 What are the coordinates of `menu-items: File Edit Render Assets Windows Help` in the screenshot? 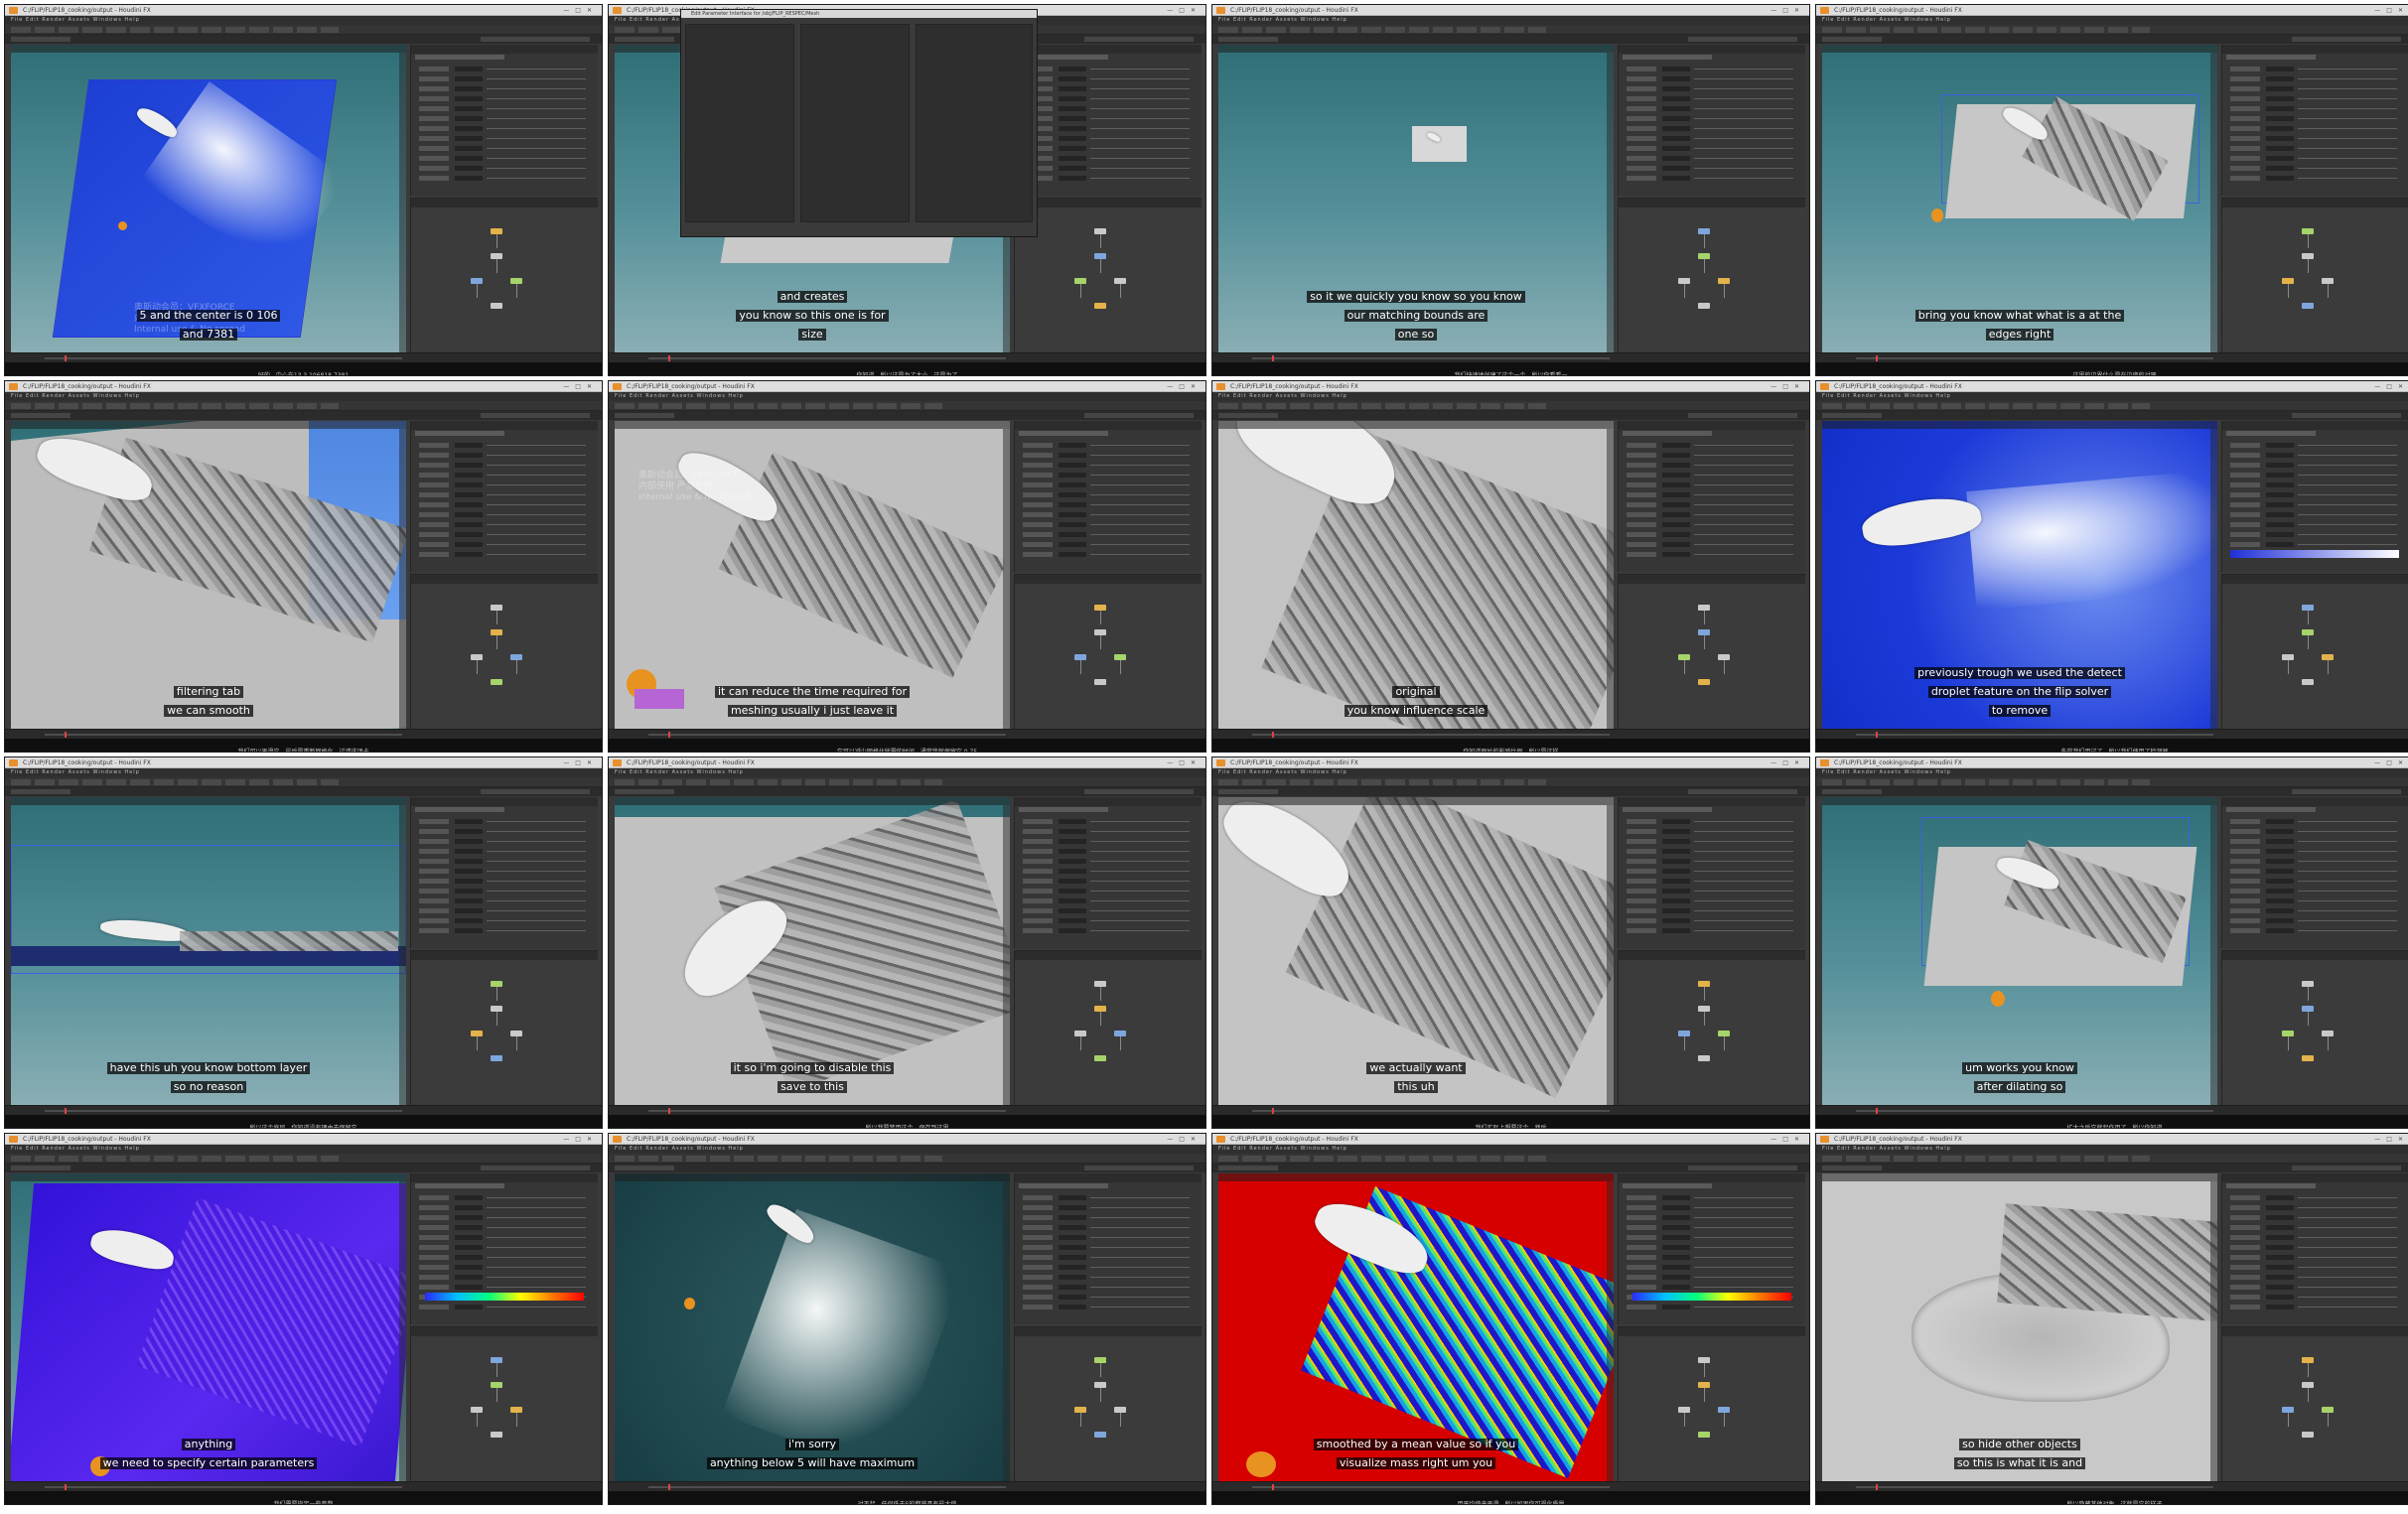 It's located at (75, 772).